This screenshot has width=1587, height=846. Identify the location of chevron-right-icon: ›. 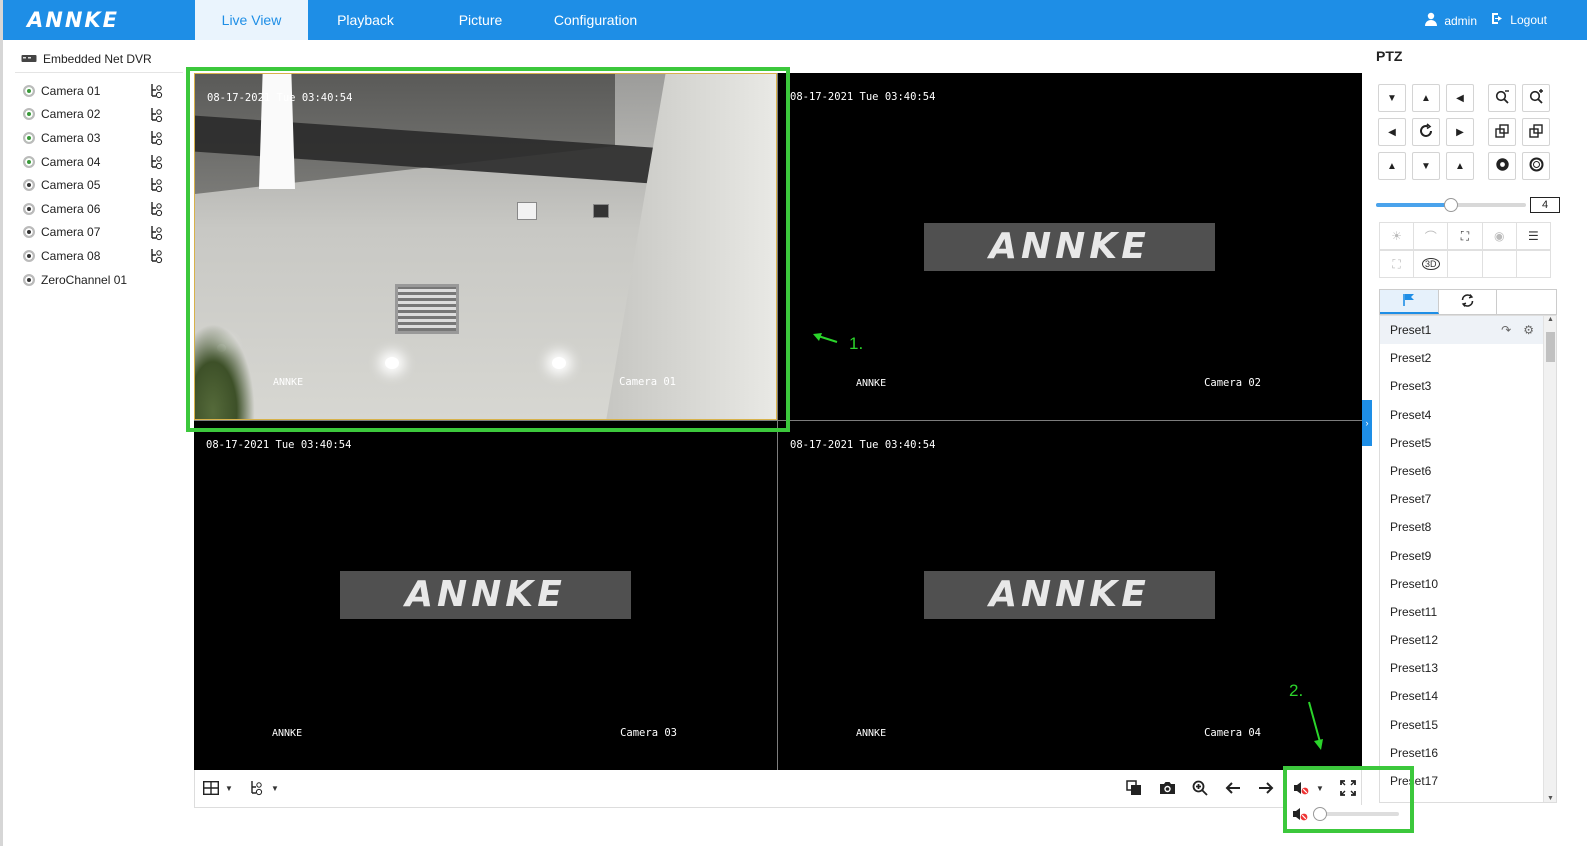
(1367, 423).